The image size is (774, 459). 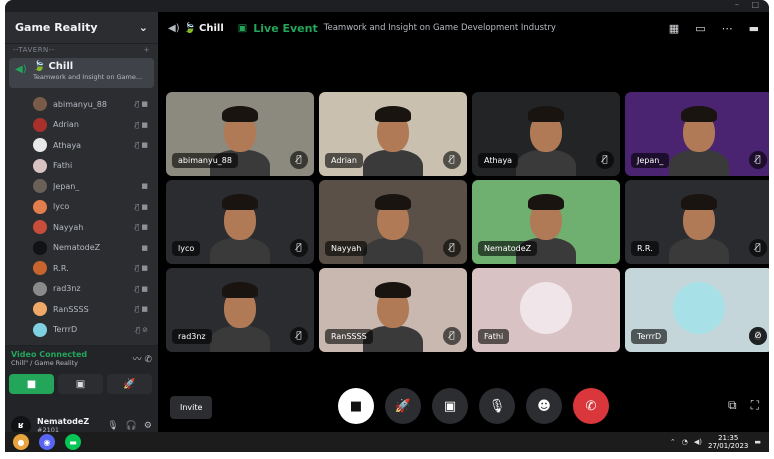 What do you see at coordinates (697, 222) in the screenshot?
I see `participant-tile: R.R. 🎙̸` at bounding box center [697, 222].